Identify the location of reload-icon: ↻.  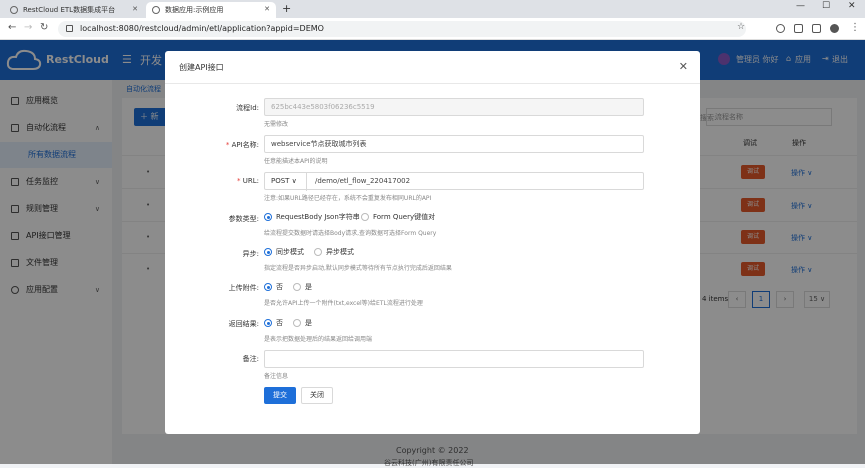
(44, 27).